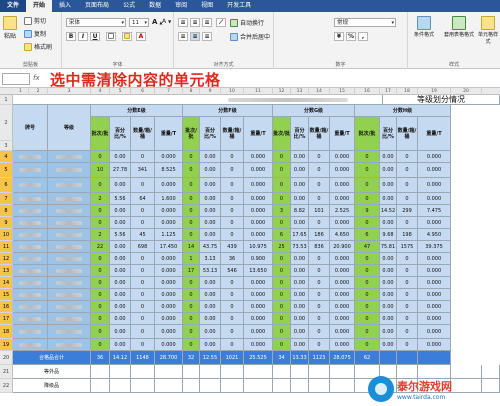  I want to click on row-header: 12, so click(6, 259).